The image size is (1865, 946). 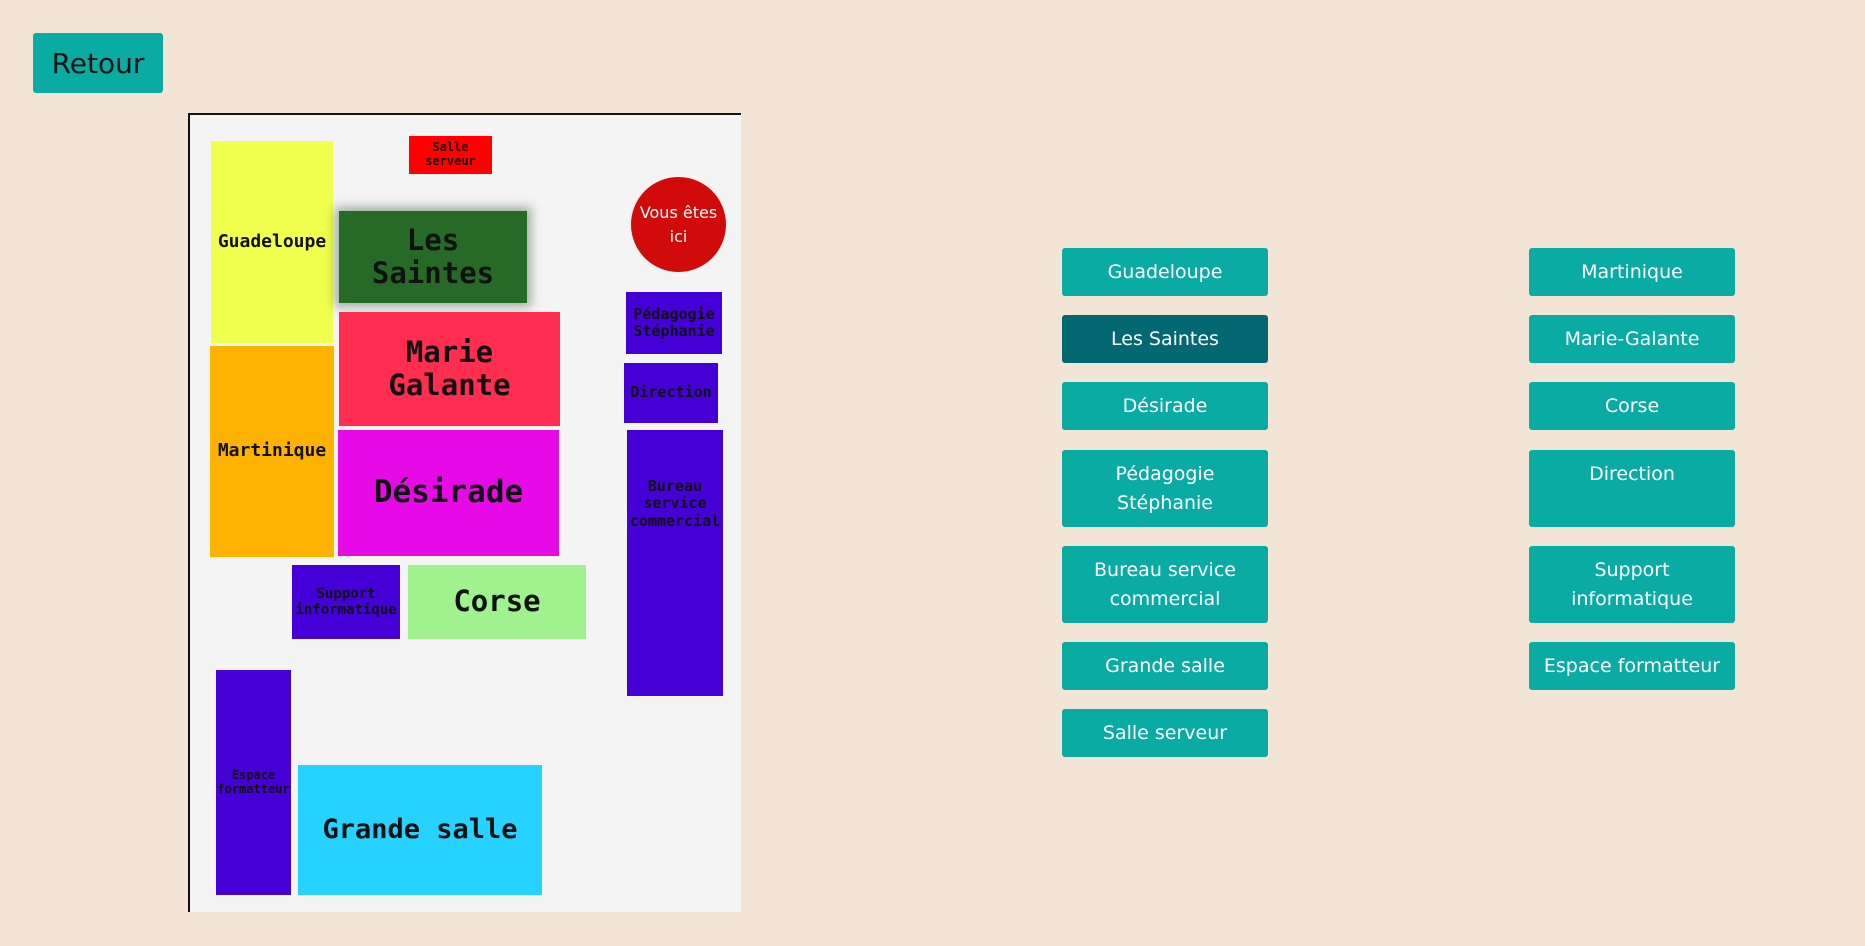 What do you see at coordinates (1632, 406) in the screenshot?
I see `room-button-corse: Corse` at bounding box center [1632, 406].